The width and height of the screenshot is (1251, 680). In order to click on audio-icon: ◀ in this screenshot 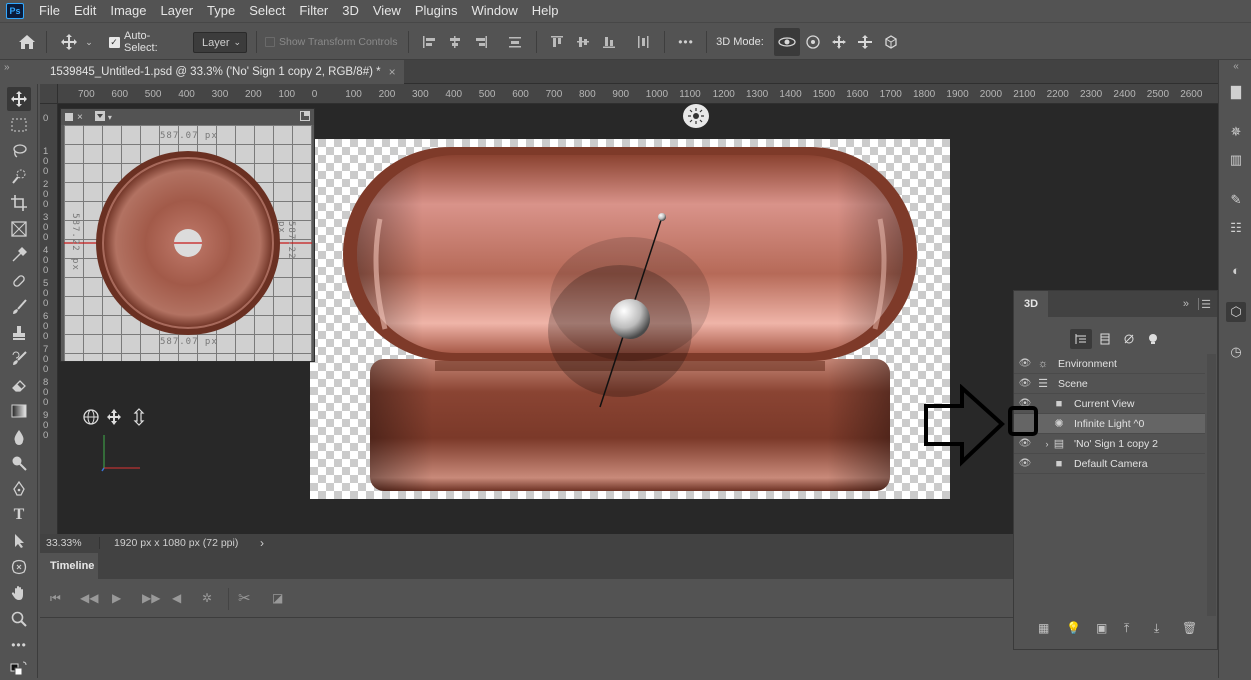, I will do `click(176, 598)`.